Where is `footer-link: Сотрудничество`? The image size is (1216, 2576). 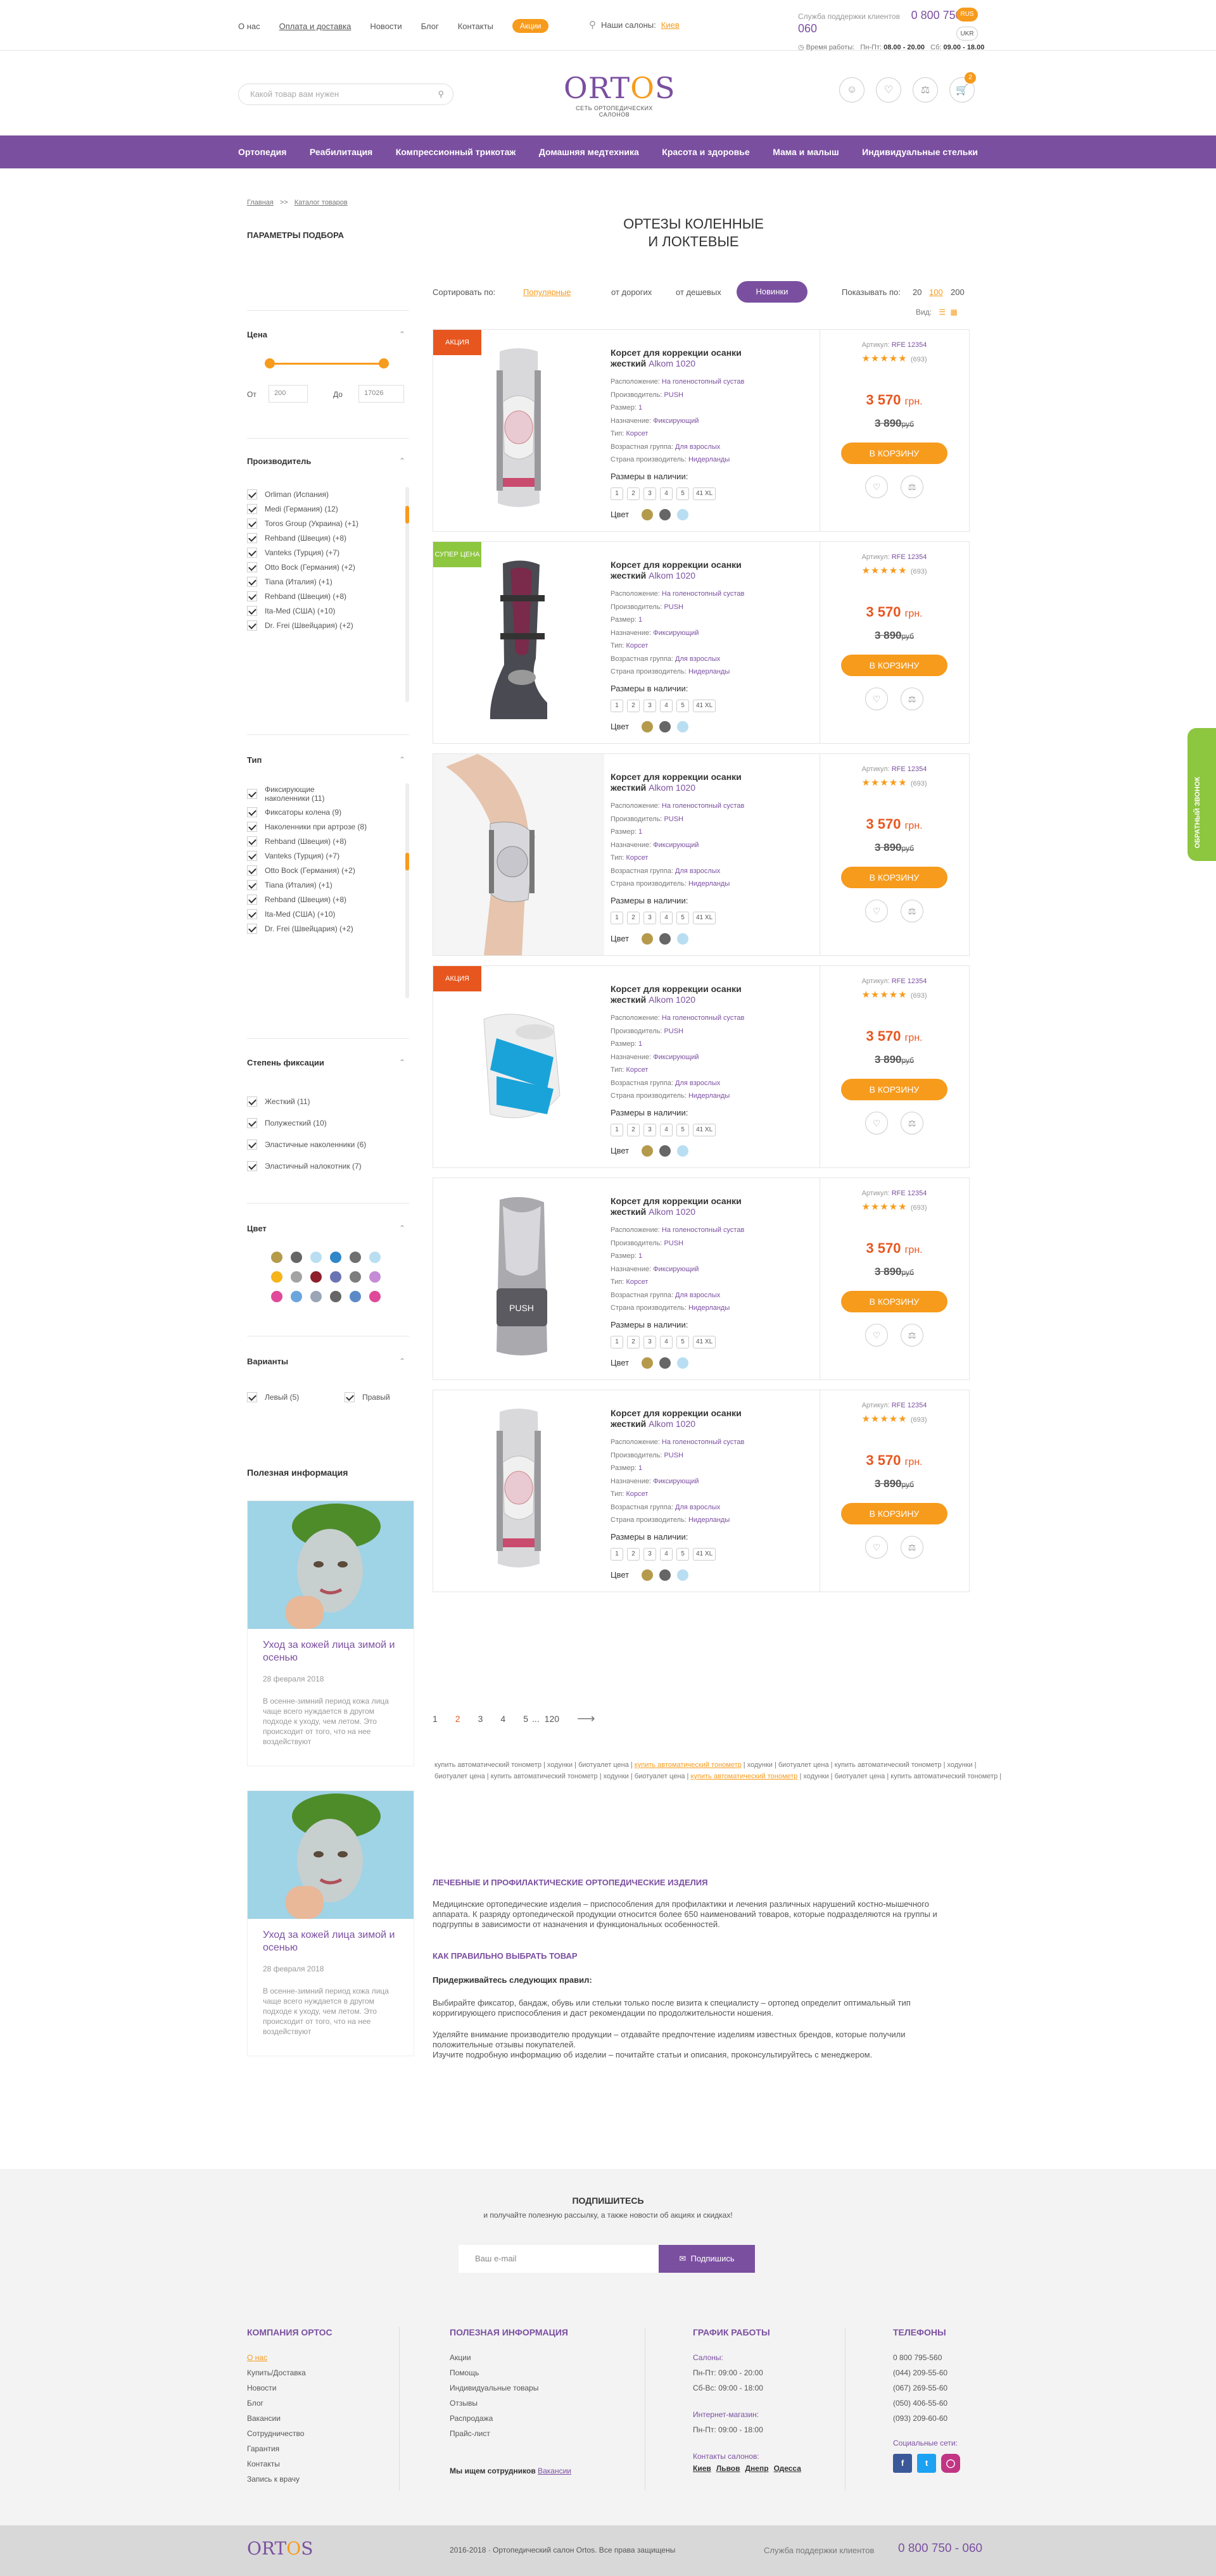
footer-link: Сотрудничество is located at coordinates (323, 2433).